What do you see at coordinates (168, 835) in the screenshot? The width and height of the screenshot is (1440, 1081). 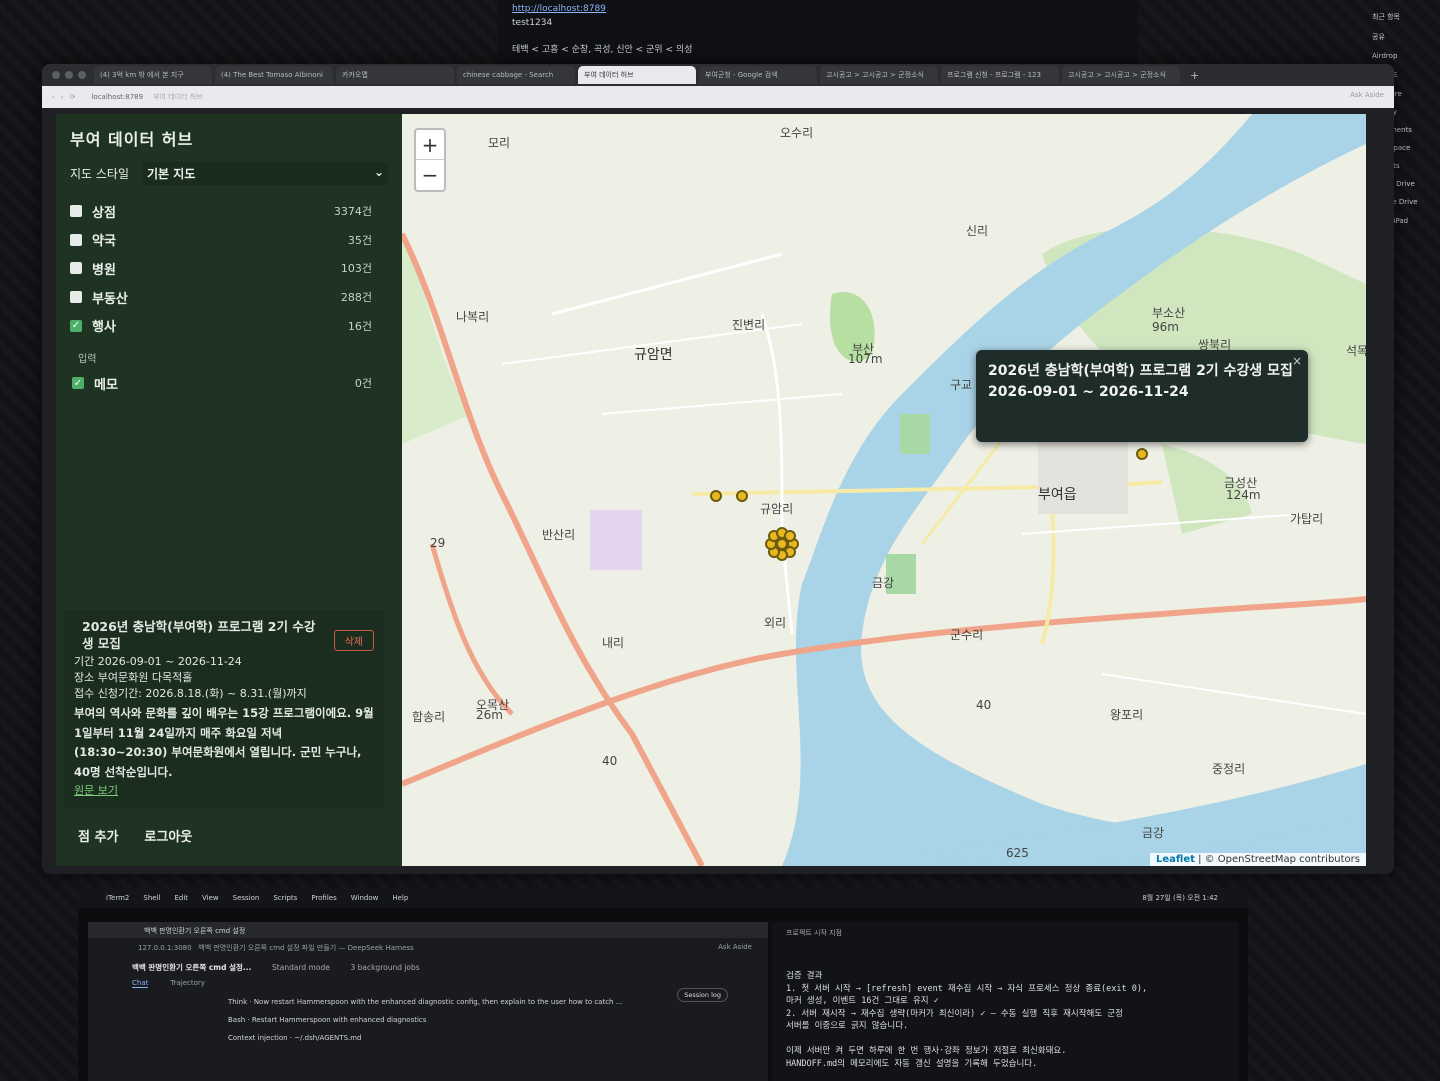 I see `logout-button: 로그아웃` at bounding box center [168, 835].